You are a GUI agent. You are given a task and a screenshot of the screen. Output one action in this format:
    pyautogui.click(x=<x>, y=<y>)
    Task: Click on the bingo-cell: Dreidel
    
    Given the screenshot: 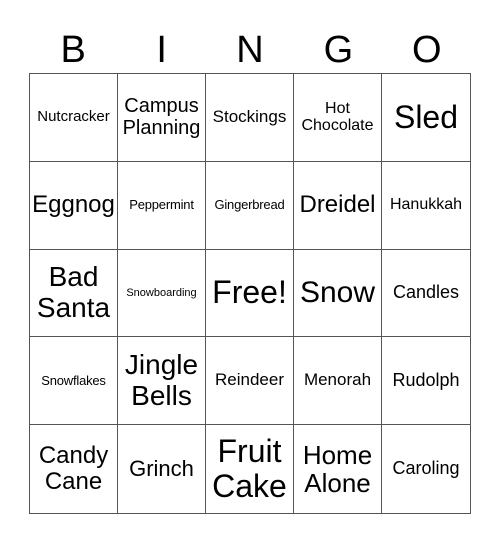 What is the action you would take?
    pyautogui.click(x=338, y=205)
    